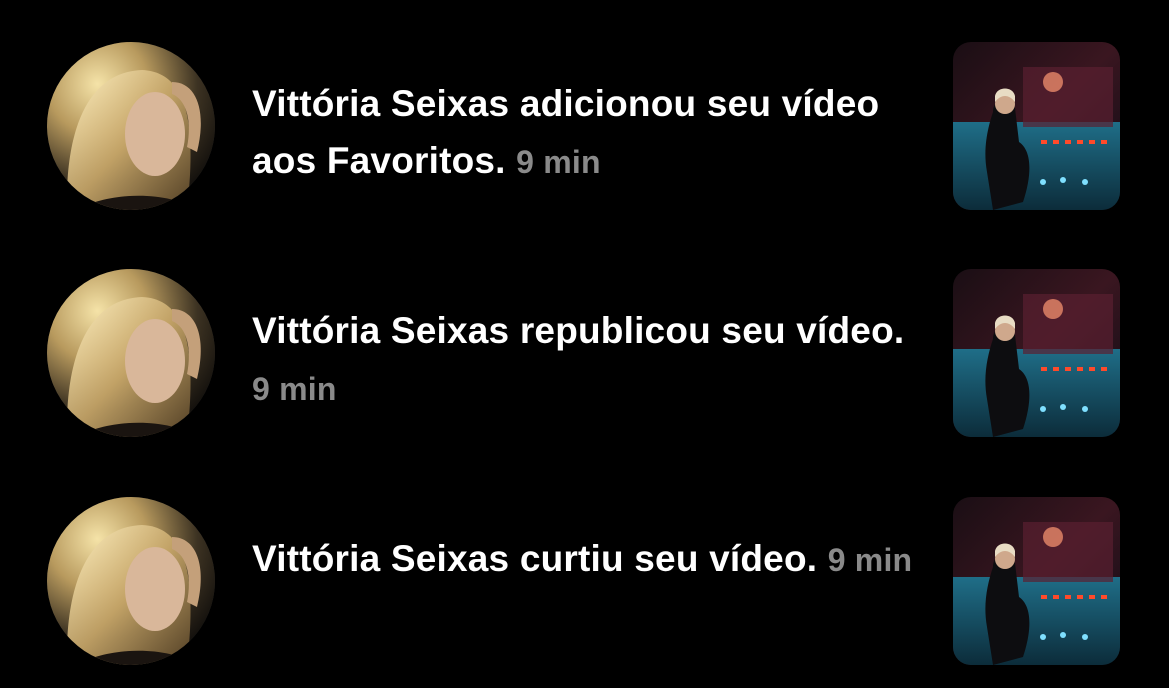  I want to click on notification-message: Vittória Seixas republicou seu vídeo., so click(578, 330).